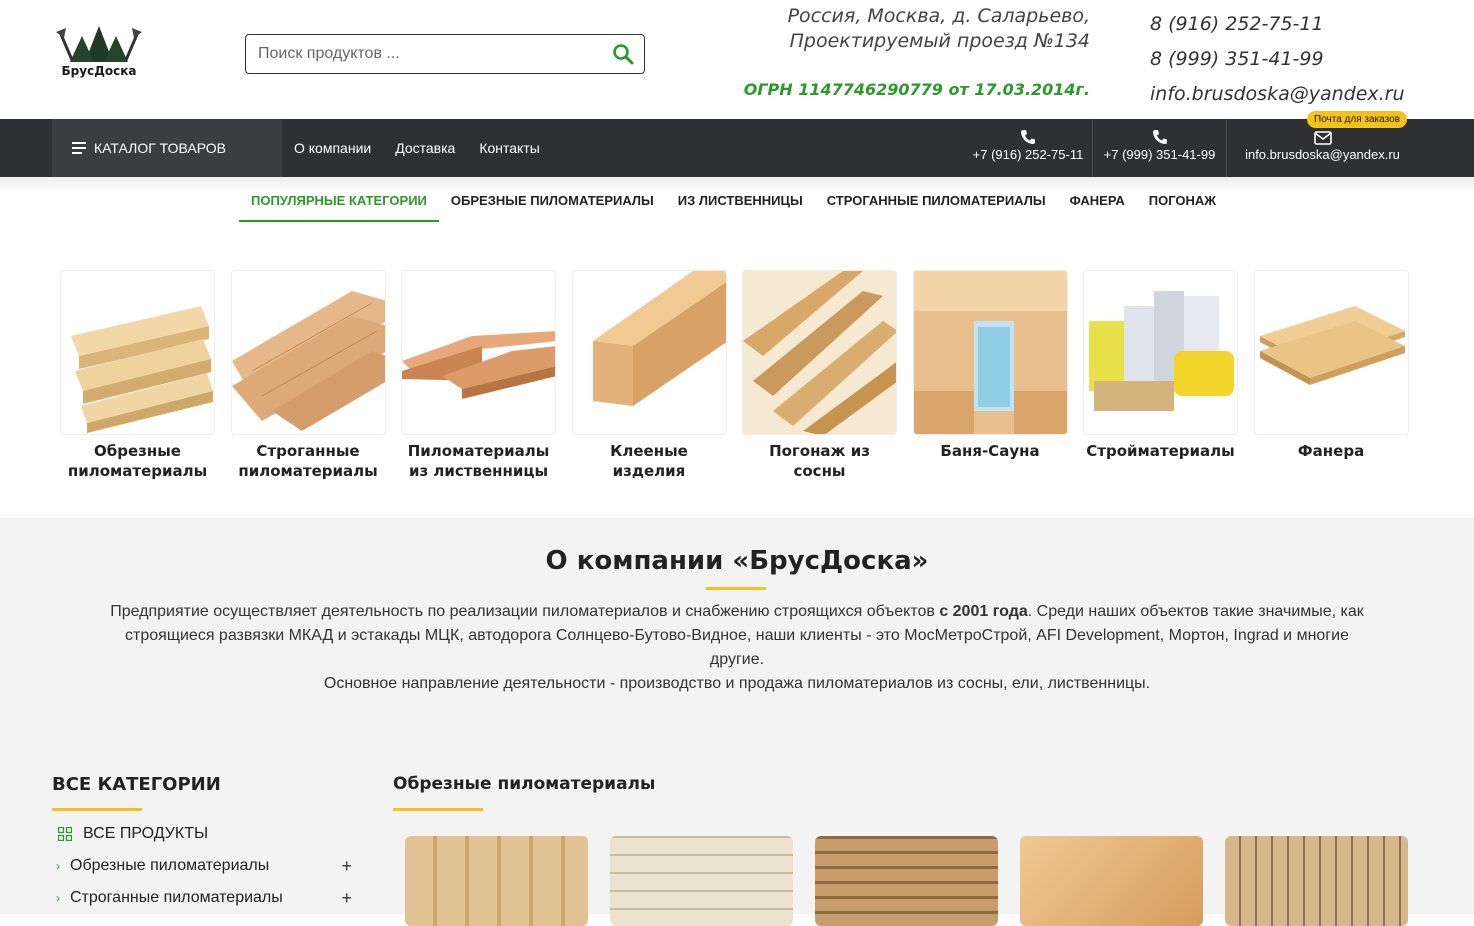  I want to click on tile-label: Баня-Сауна, so click(990, 451).